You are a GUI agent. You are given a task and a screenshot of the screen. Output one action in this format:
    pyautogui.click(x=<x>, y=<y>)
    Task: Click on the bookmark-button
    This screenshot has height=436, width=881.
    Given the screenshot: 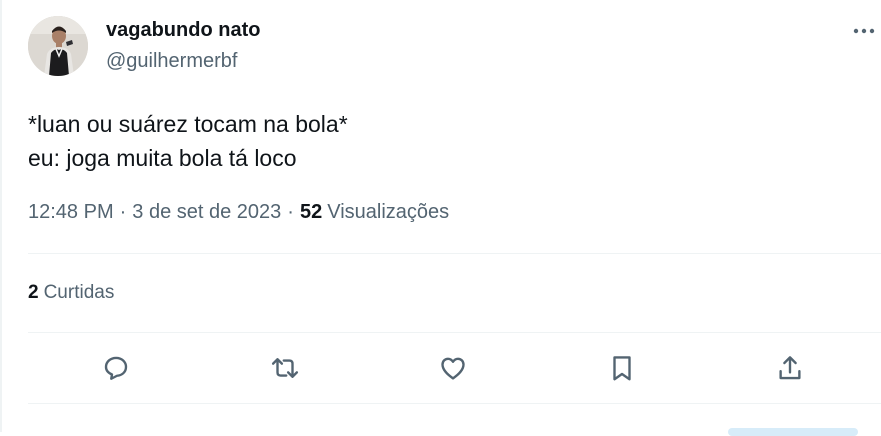 What is the action you would take?
    pyautogui.click(x=622, y=368)
    